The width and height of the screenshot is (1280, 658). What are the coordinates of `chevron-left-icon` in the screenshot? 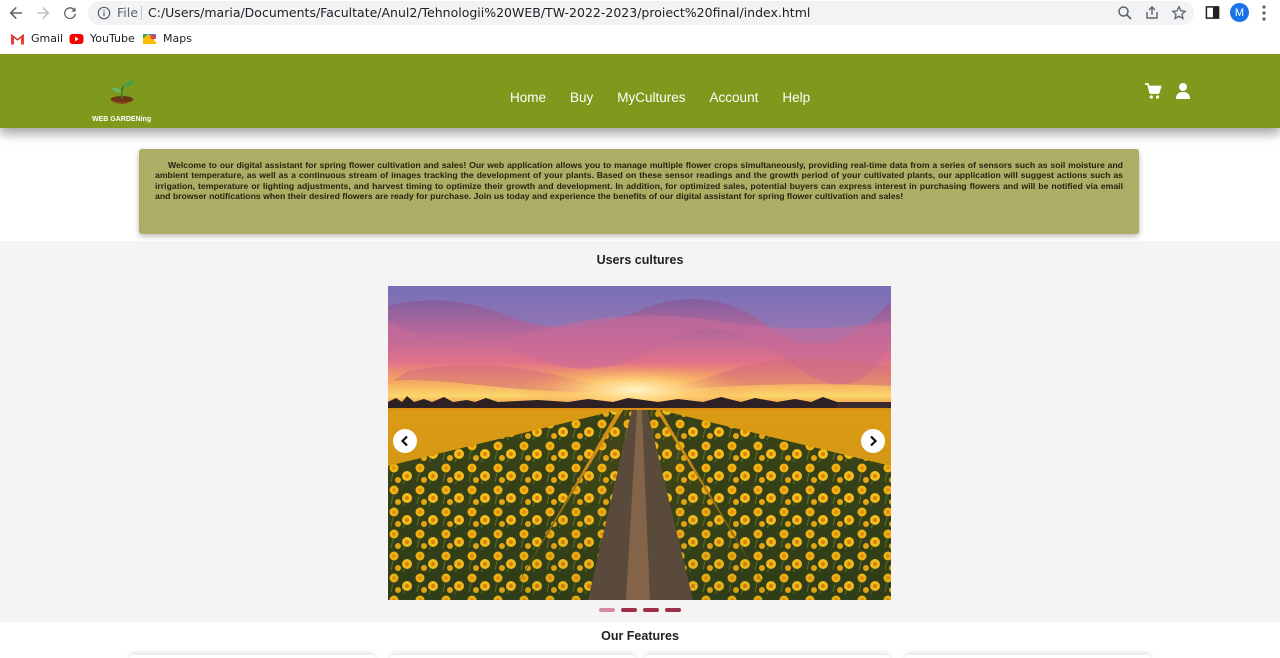 It's located at (404, 441).